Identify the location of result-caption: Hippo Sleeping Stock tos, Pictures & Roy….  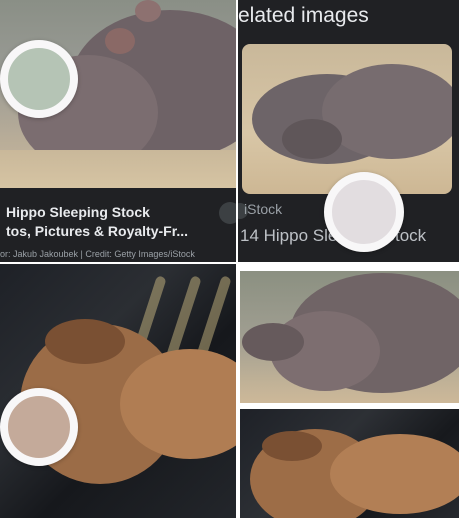
(118, 225).